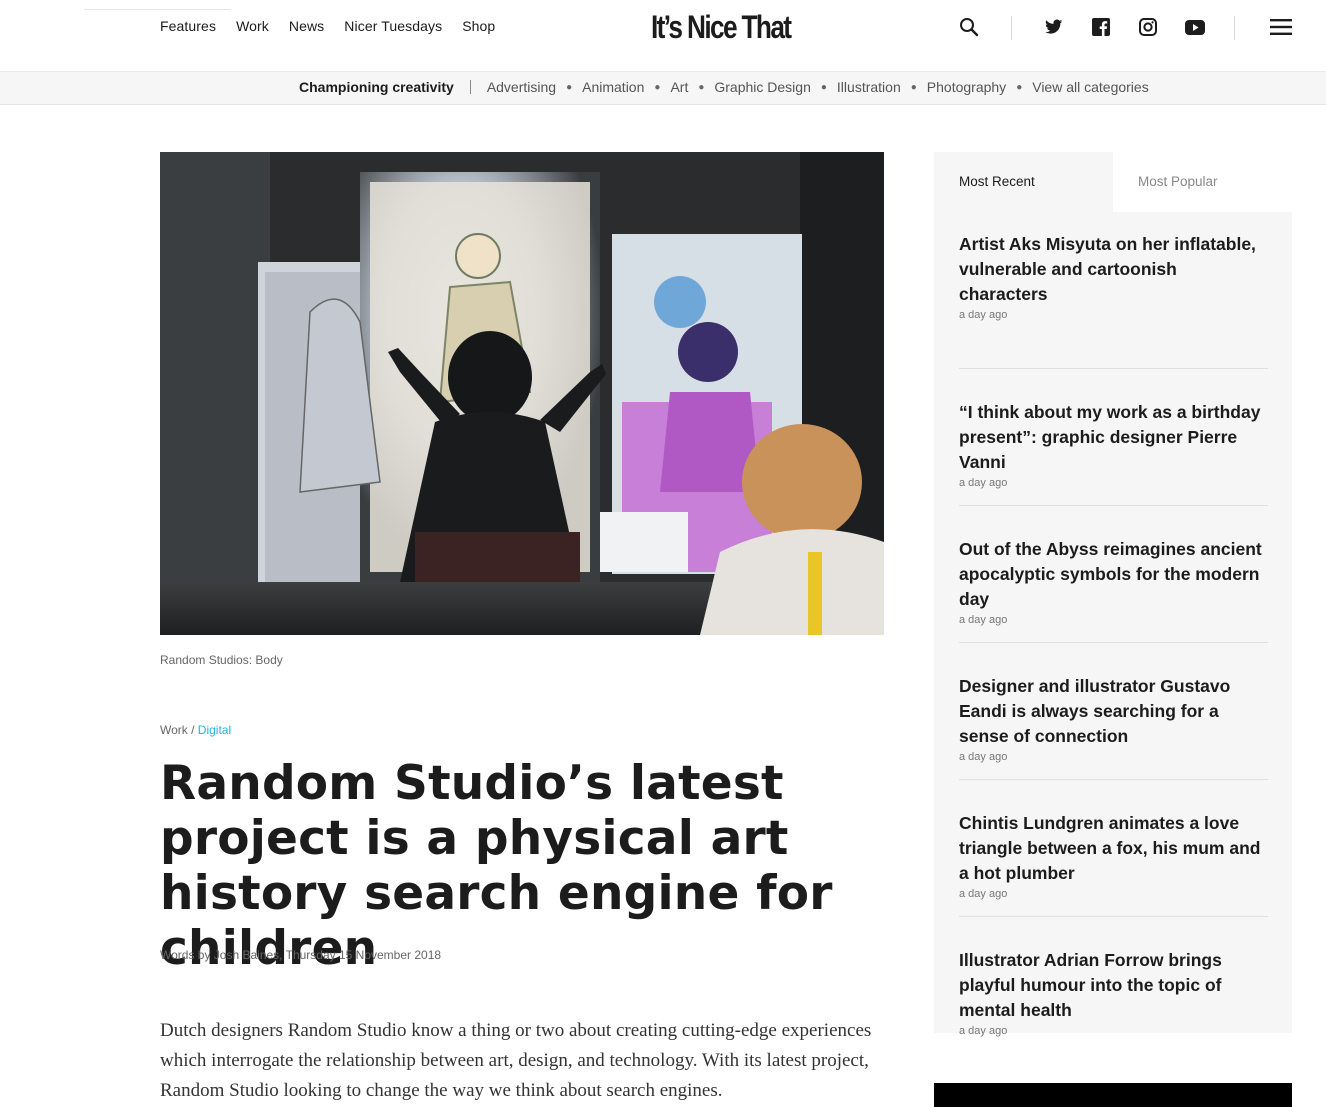 This screenshot has width=1326, height=1107. What do you see at coordinates (376, 87) in the screenshot?
I see `category-lead: Championing creativity` at bounding box center [376, 87].